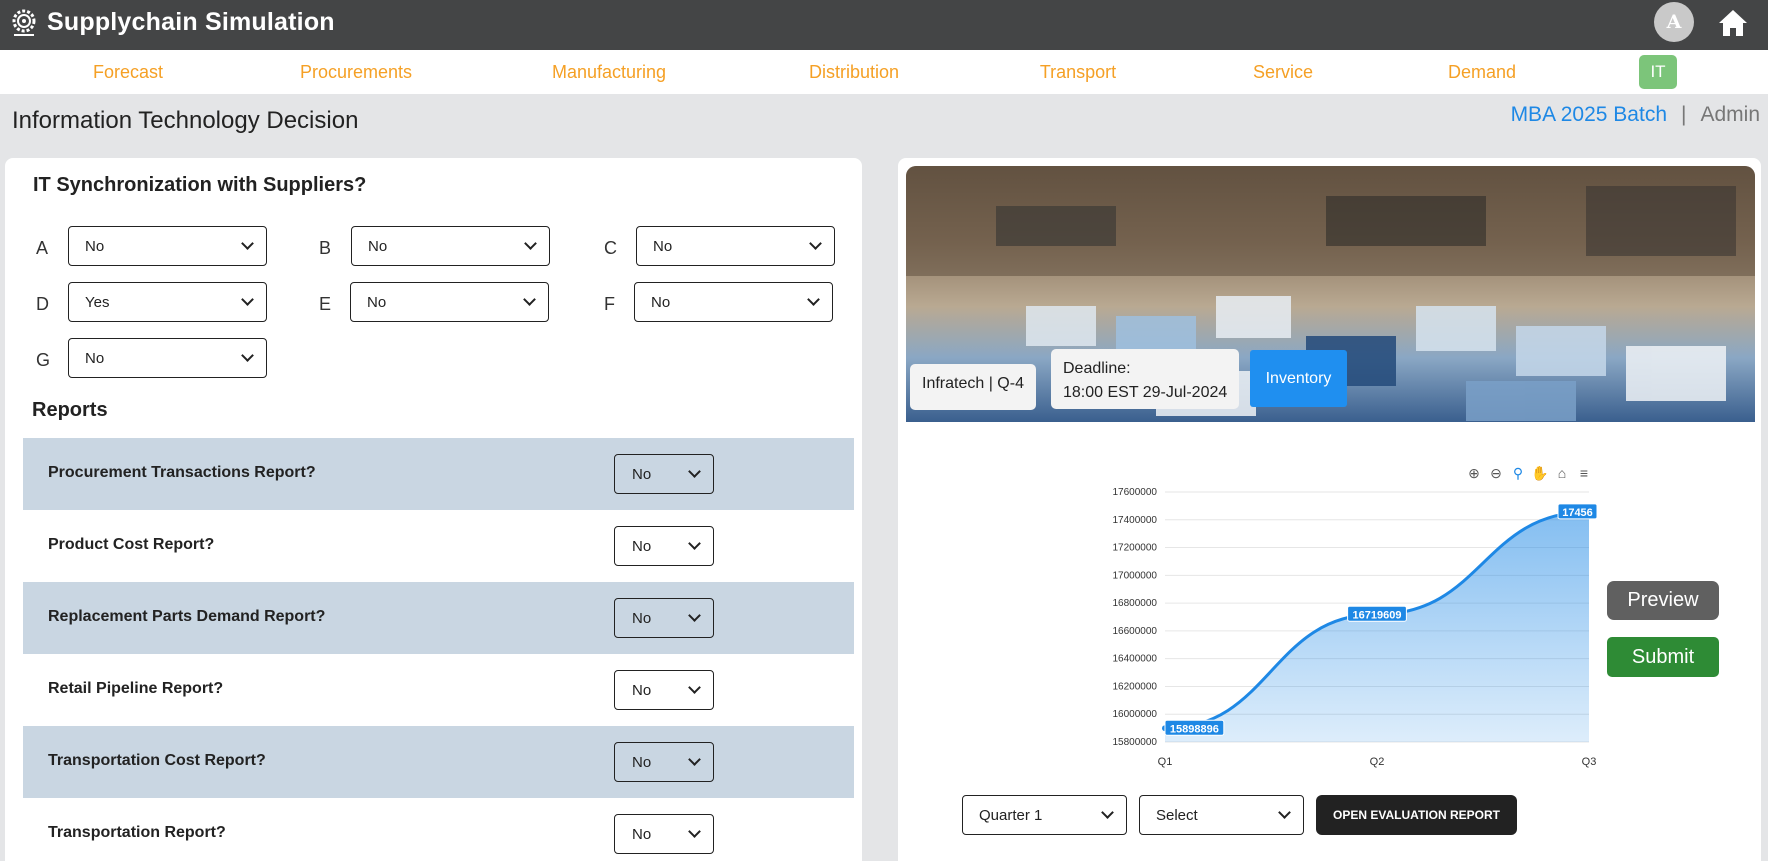 The width and height of the screenshot is (1768, 861). Describe the element at coordinates (377, 302) in the screenshot. I see `select-e-value: No` at that location.